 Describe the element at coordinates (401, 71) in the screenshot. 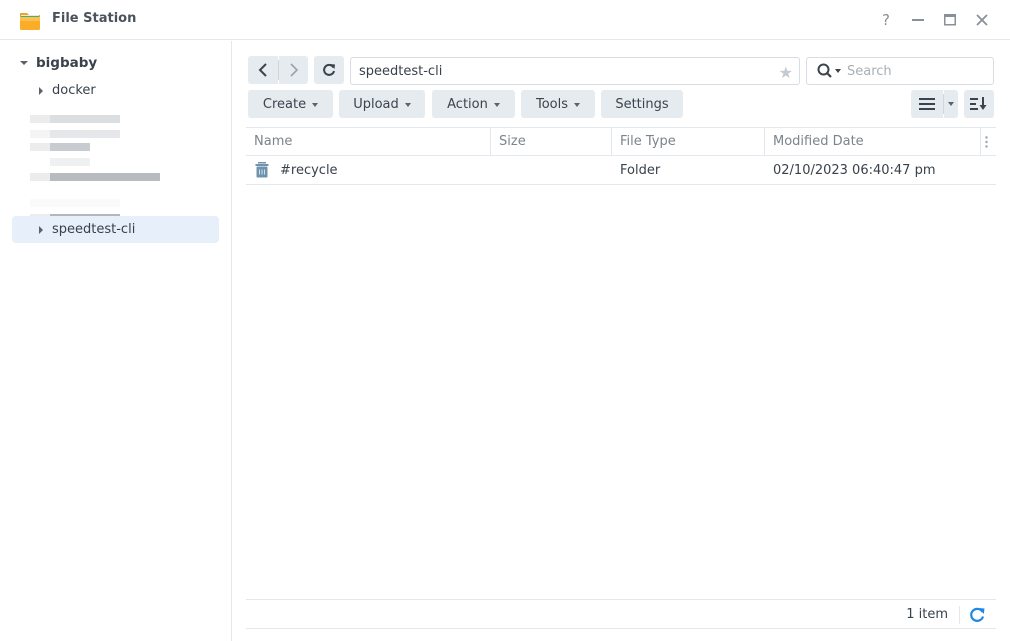

I see `path-value: speedtest-cli` at that location.